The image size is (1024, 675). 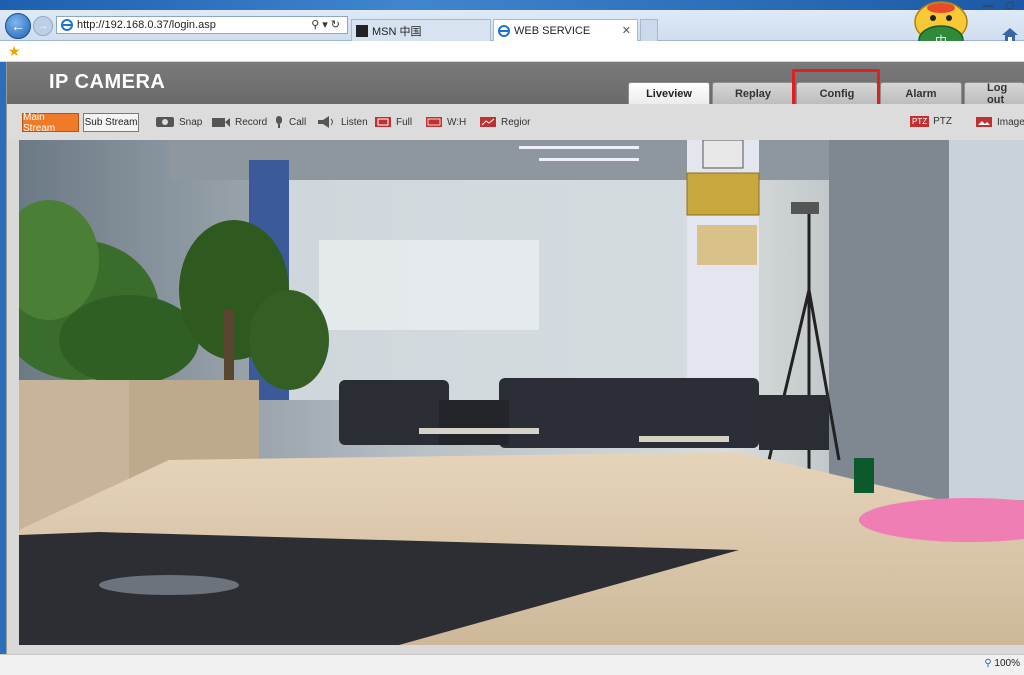 I want to click on new-tab-button, so click(x=649, y=30).